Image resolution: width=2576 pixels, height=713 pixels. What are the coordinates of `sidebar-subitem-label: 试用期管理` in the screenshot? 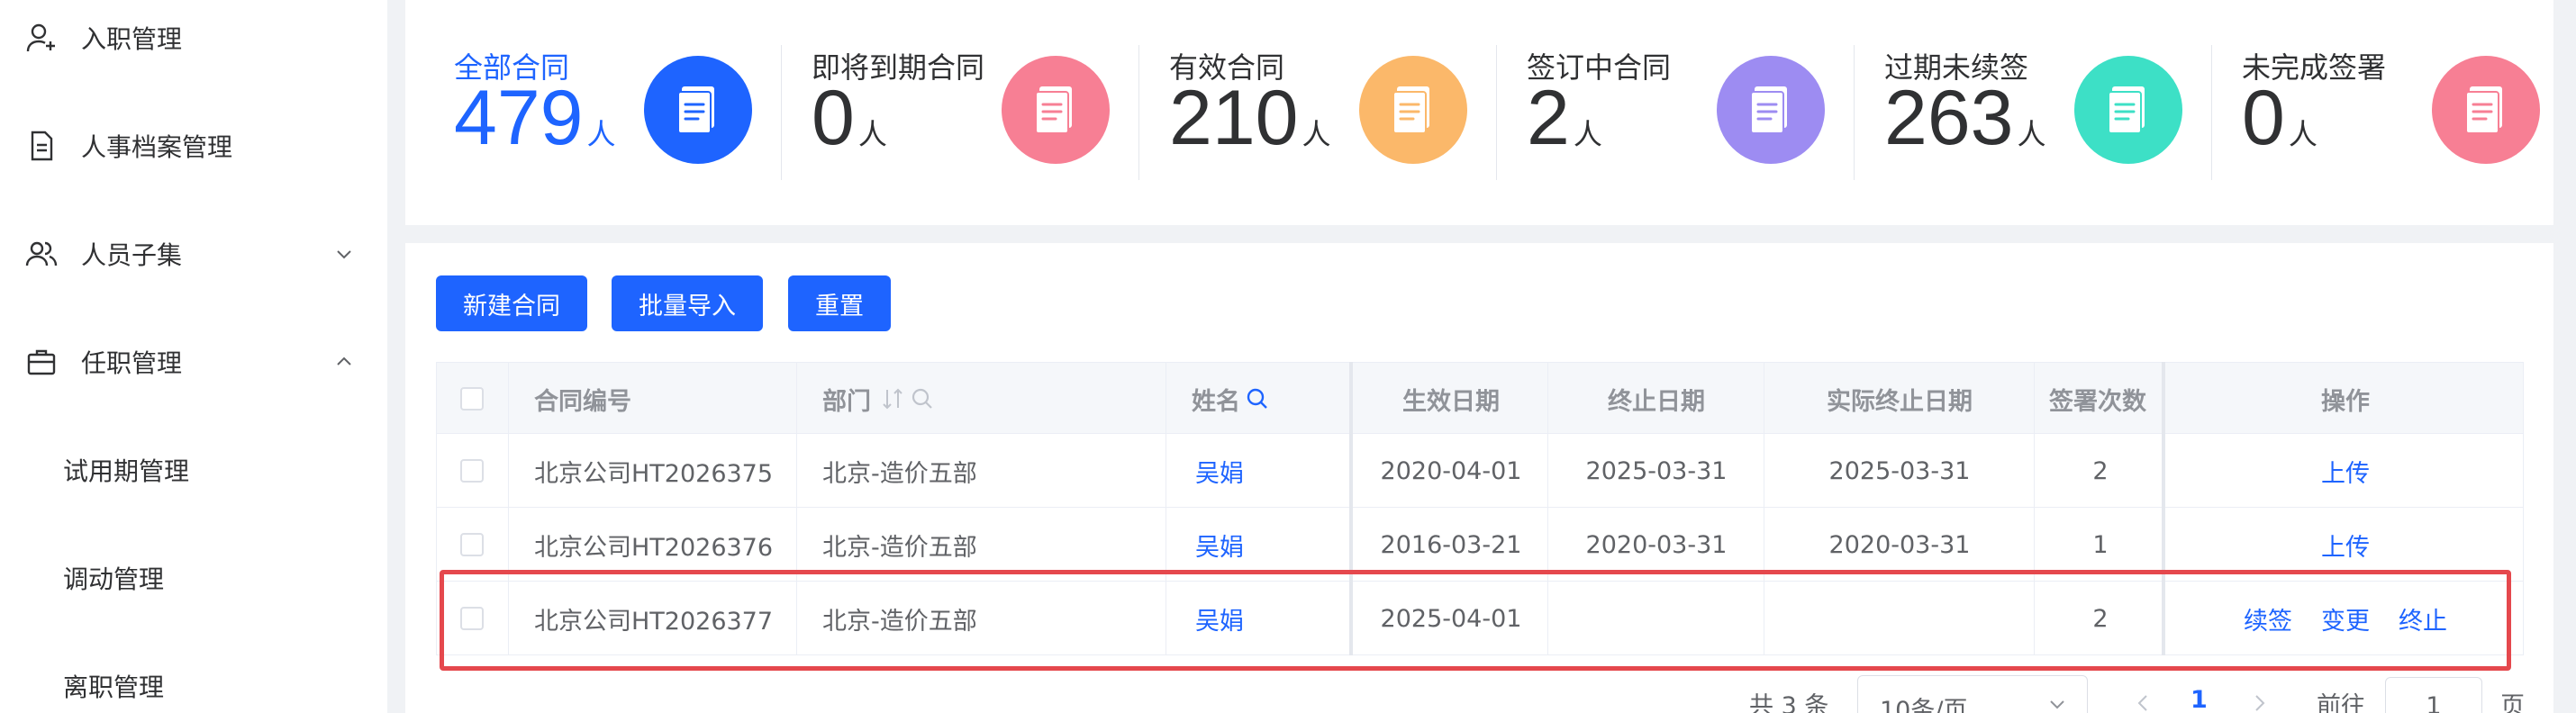 It's located at (127, 471).